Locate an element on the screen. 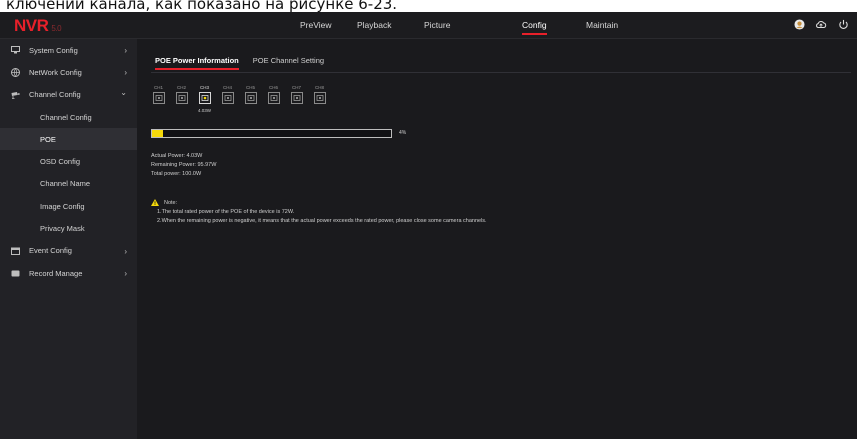 The width and height of the screenshot is (857, 439). channel-ch5: CH5 is located at coordinates (250, 99).